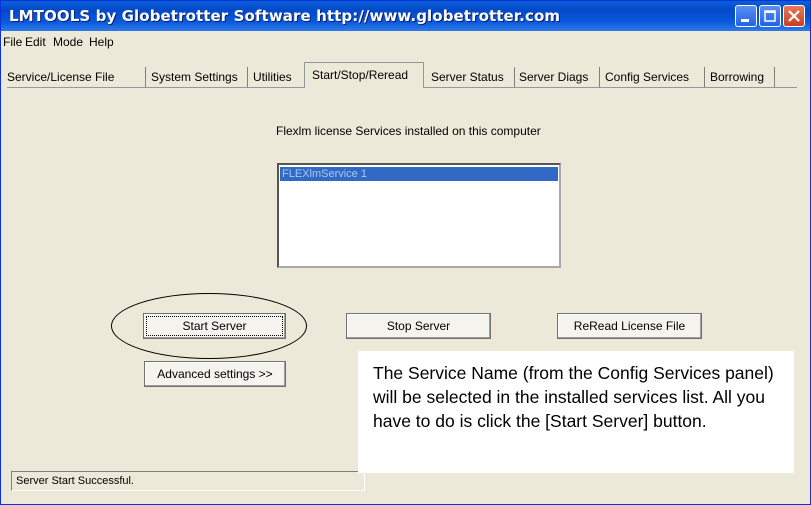 The width and height of the screenshot is (811, 505). I want to click on status-bar: Server Start Successful., so click(188, 481).